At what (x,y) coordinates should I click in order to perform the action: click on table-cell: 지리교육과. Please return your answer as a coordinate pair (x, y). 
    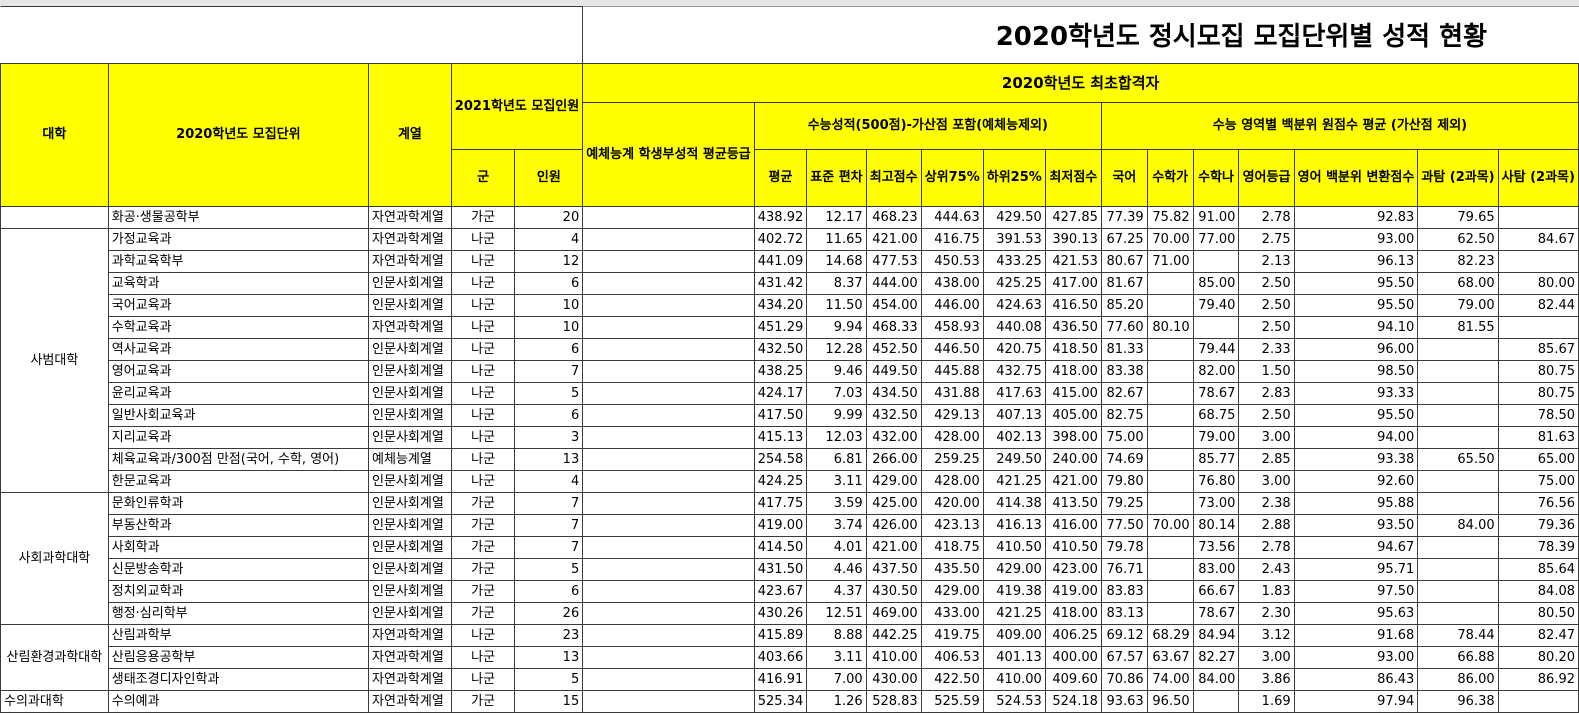
    Looking at the image, I should click on (238, 437).